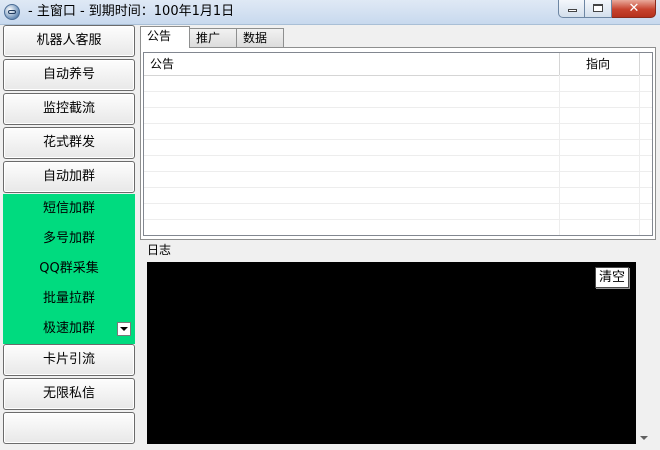 This screenshot has height=450, width=660. What do you see at coordinates (159, 250) in the screenshot?
I see `log-label: 日志` at bounding box center [159, 250].